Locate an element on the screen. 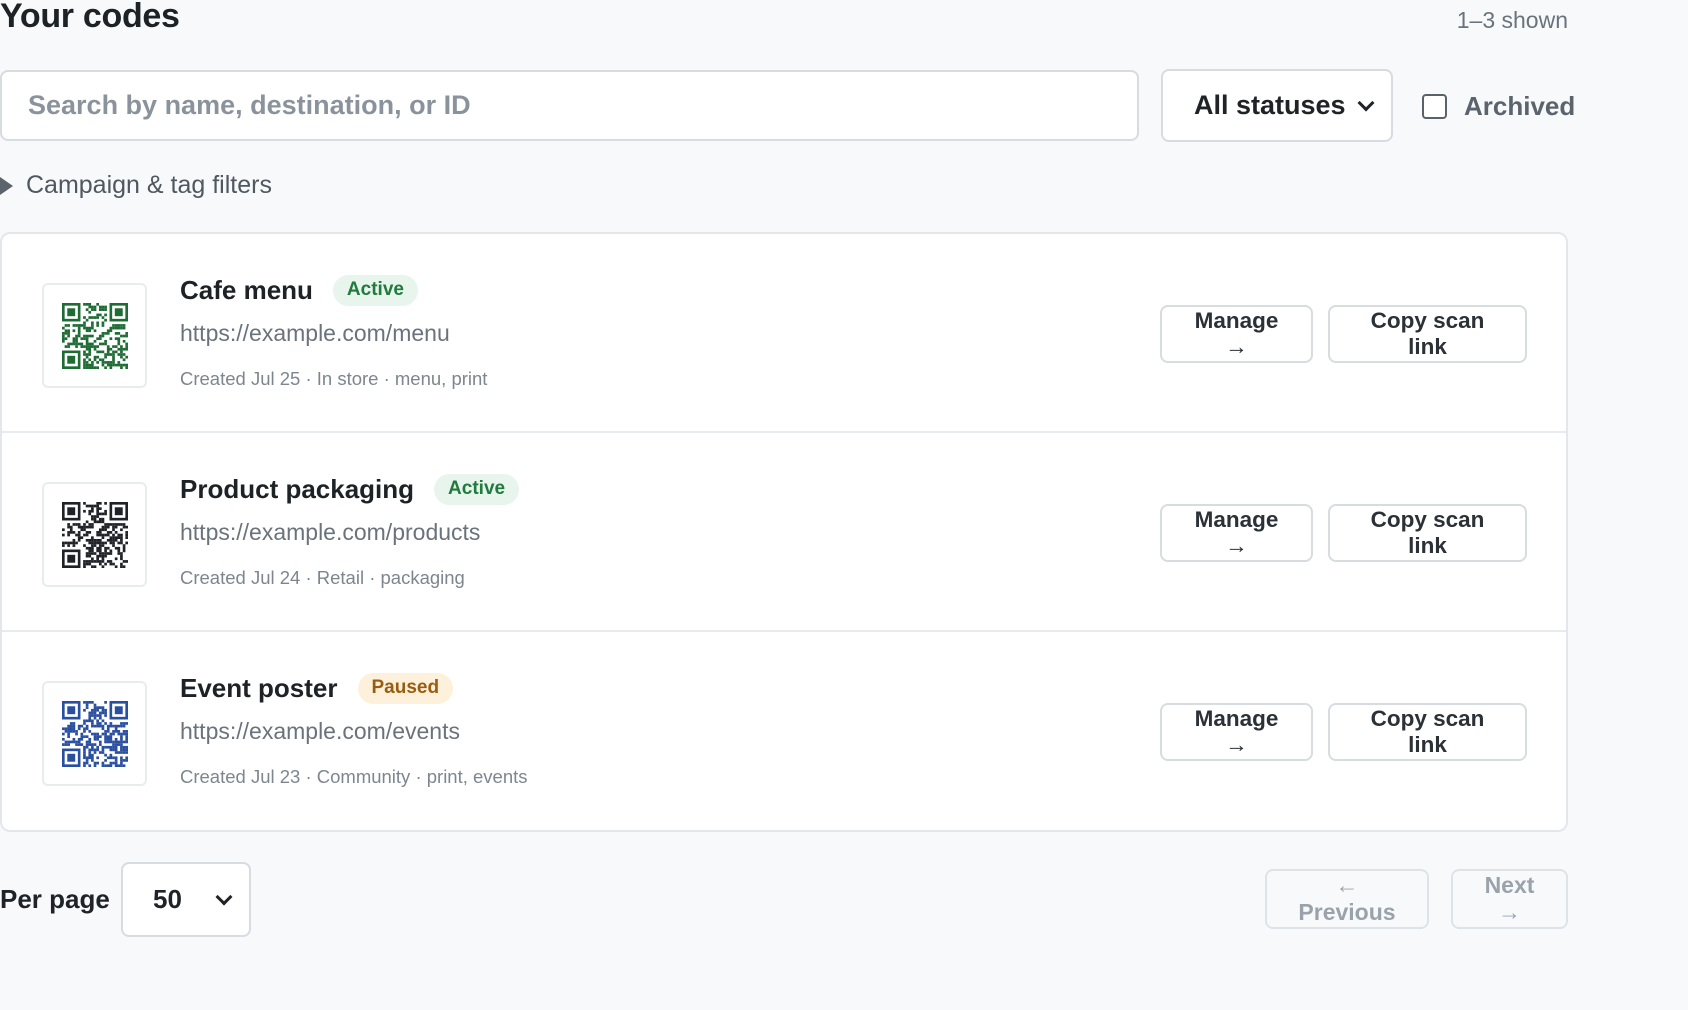 This screenshot has height=1010, width=1688. code-meta: Created Jul 25 · In store · menu, print is located at coordinates (334, 378).